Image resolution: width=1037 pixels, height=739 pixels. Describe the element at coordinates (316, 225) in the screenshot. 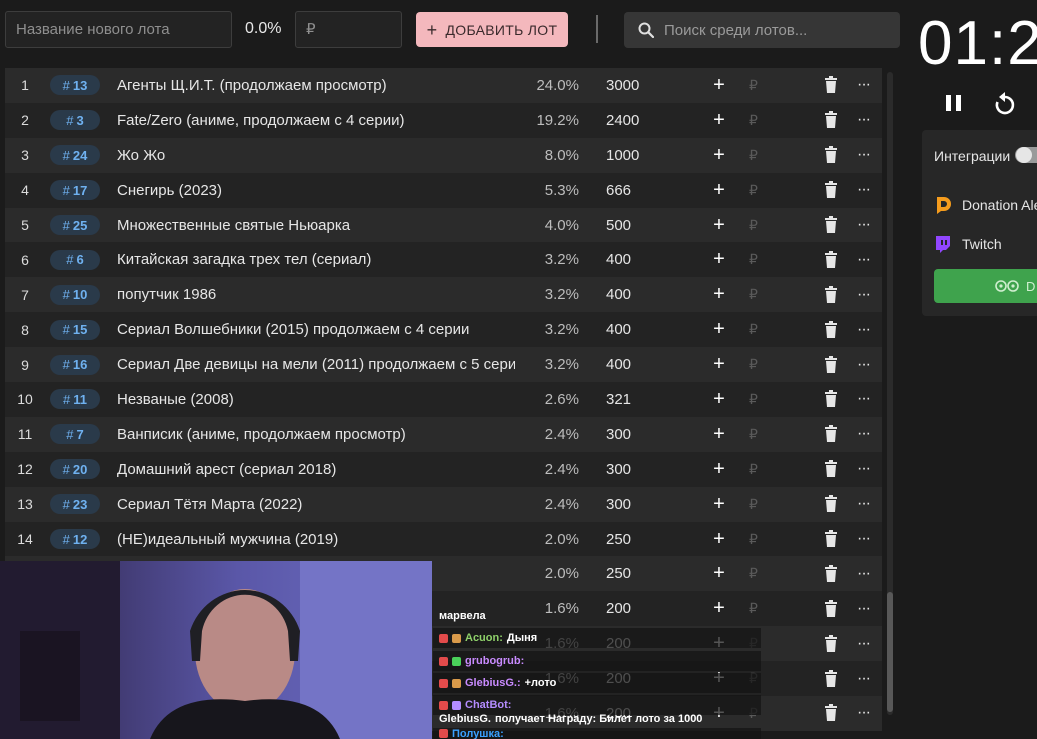

I see `lot-name: Множественные святые Ньюарка` at that location.